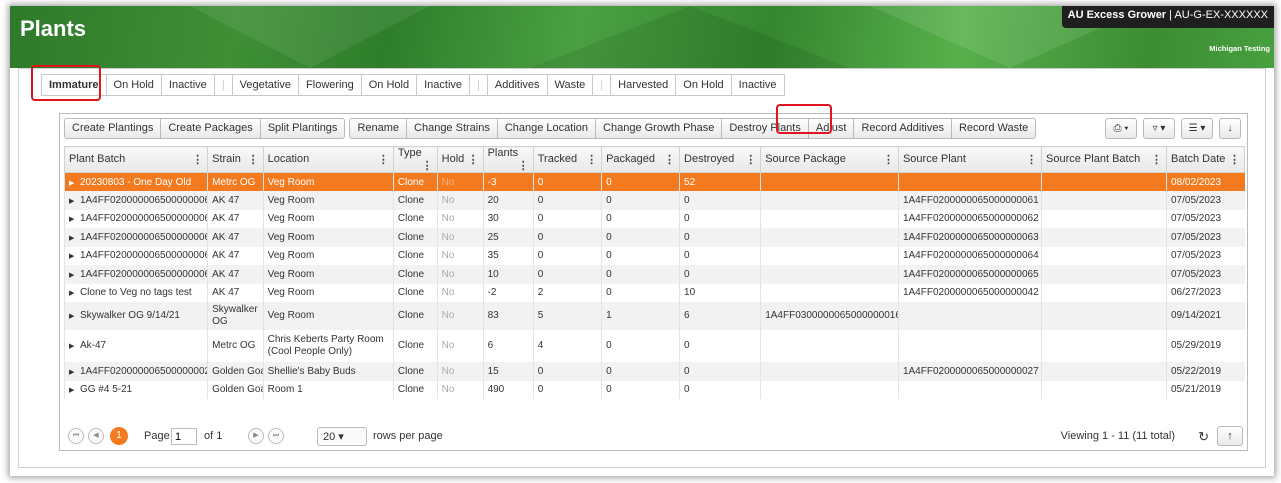 The width and height of the screenshot is (1281, 483). Describe the element at coordinates (328, 159) in the screenshot. I see `col-location: Location ⋮` at that location.